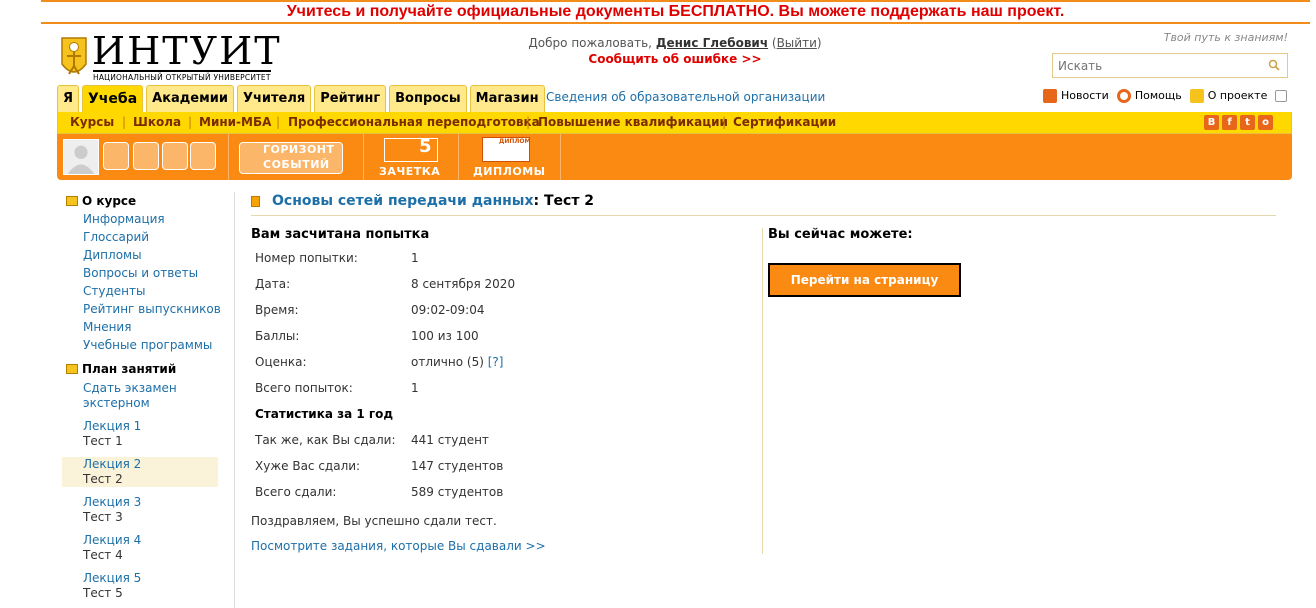 The height and width of the screenshot is (608, 1316). I want to click on welcome-text: Добро пожаловать, Денис Глебович (Выйти), so click(675, 43).